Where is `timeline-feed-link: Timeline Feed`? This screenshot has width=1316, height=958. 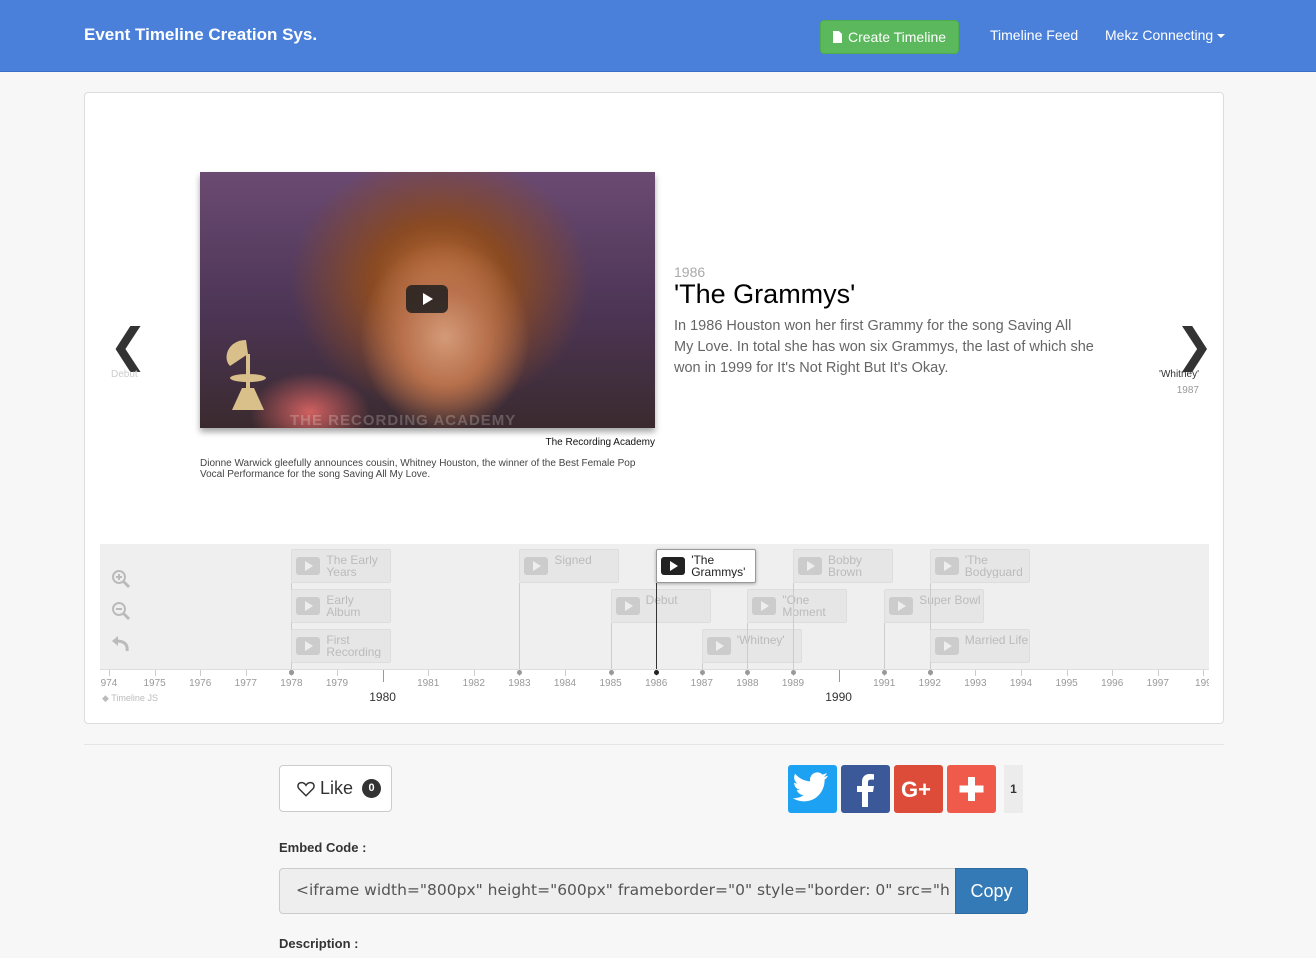 timeline-feed-link: Timeline Feed is located at coordinates (1034, 35).